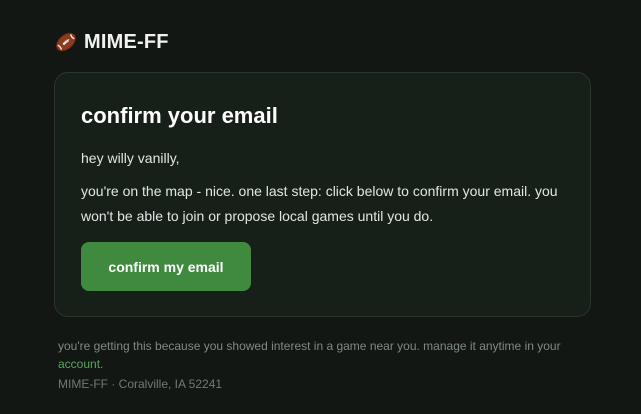  I want to click on confirm-email-button: confirm my email, so click(166, 266).